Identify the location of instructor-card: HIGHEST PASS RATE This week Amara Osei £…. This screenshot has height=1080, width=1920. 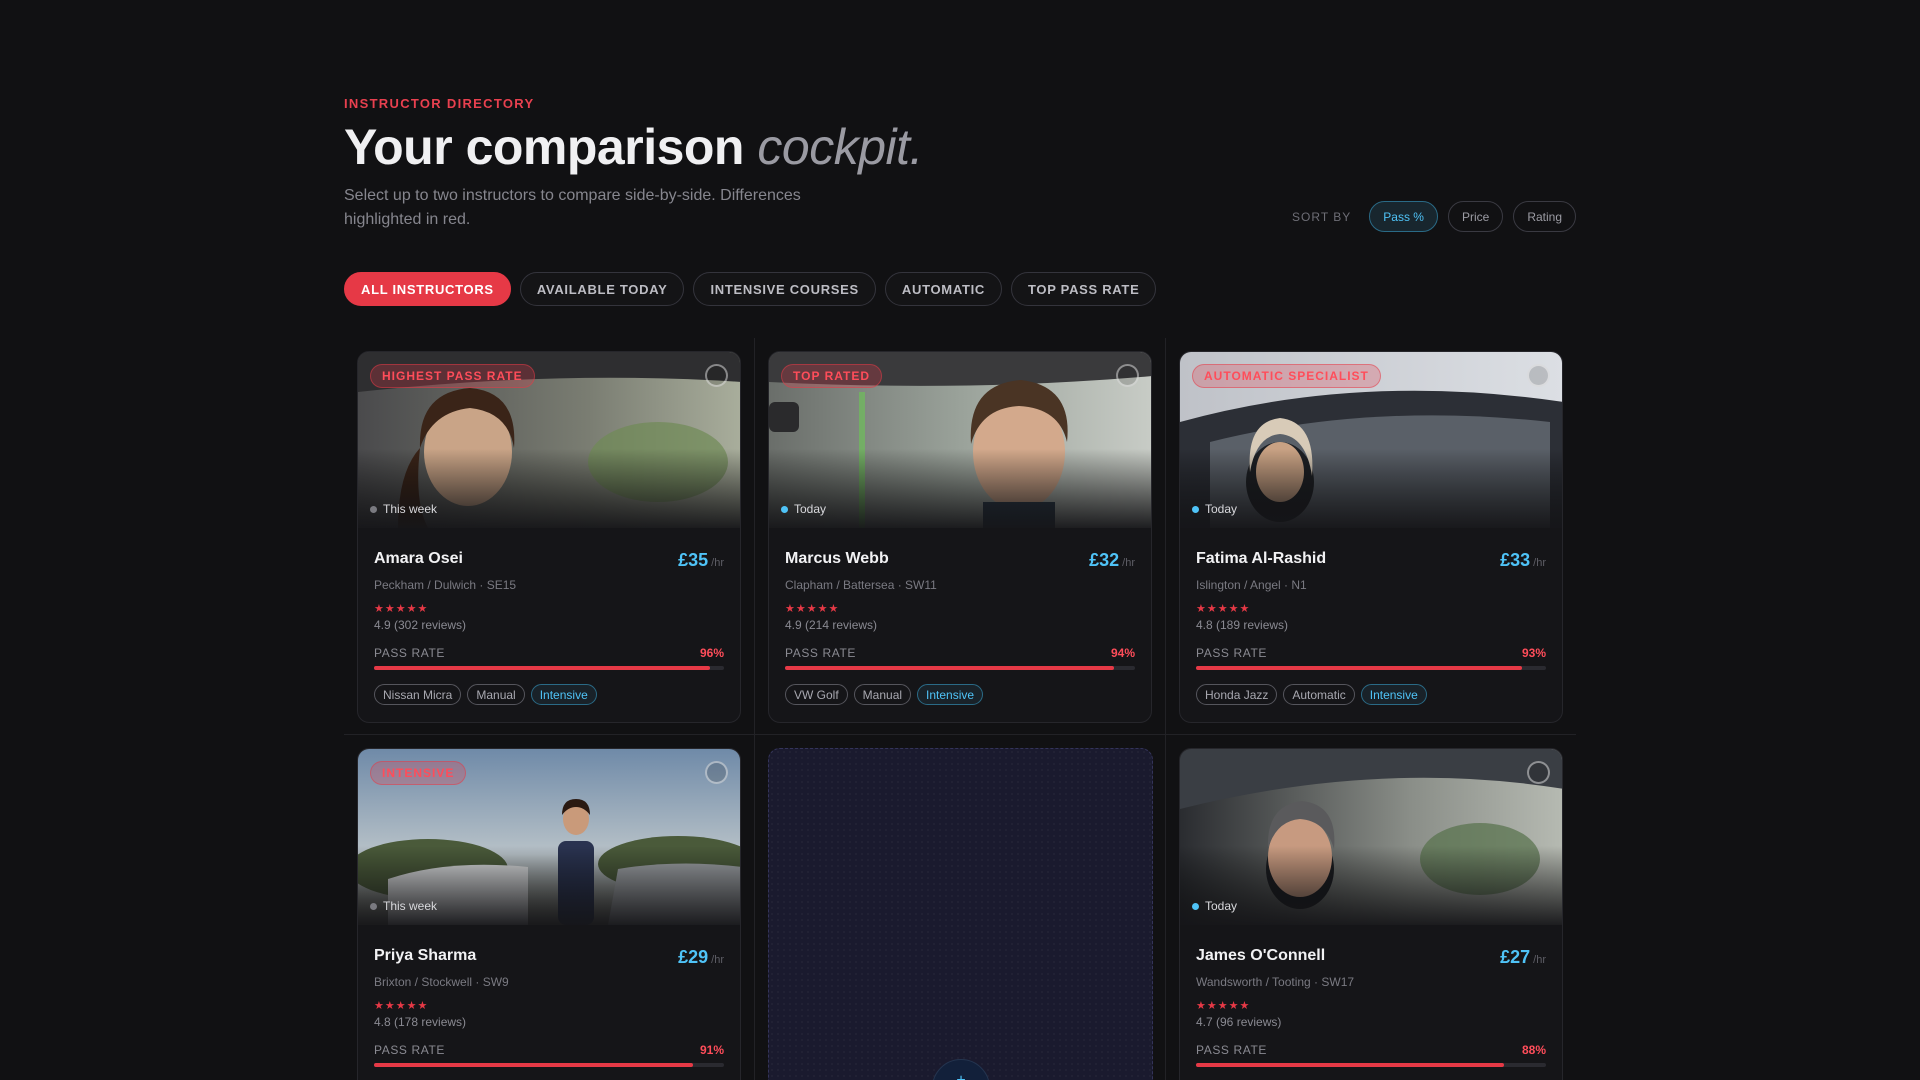
(549, 537).